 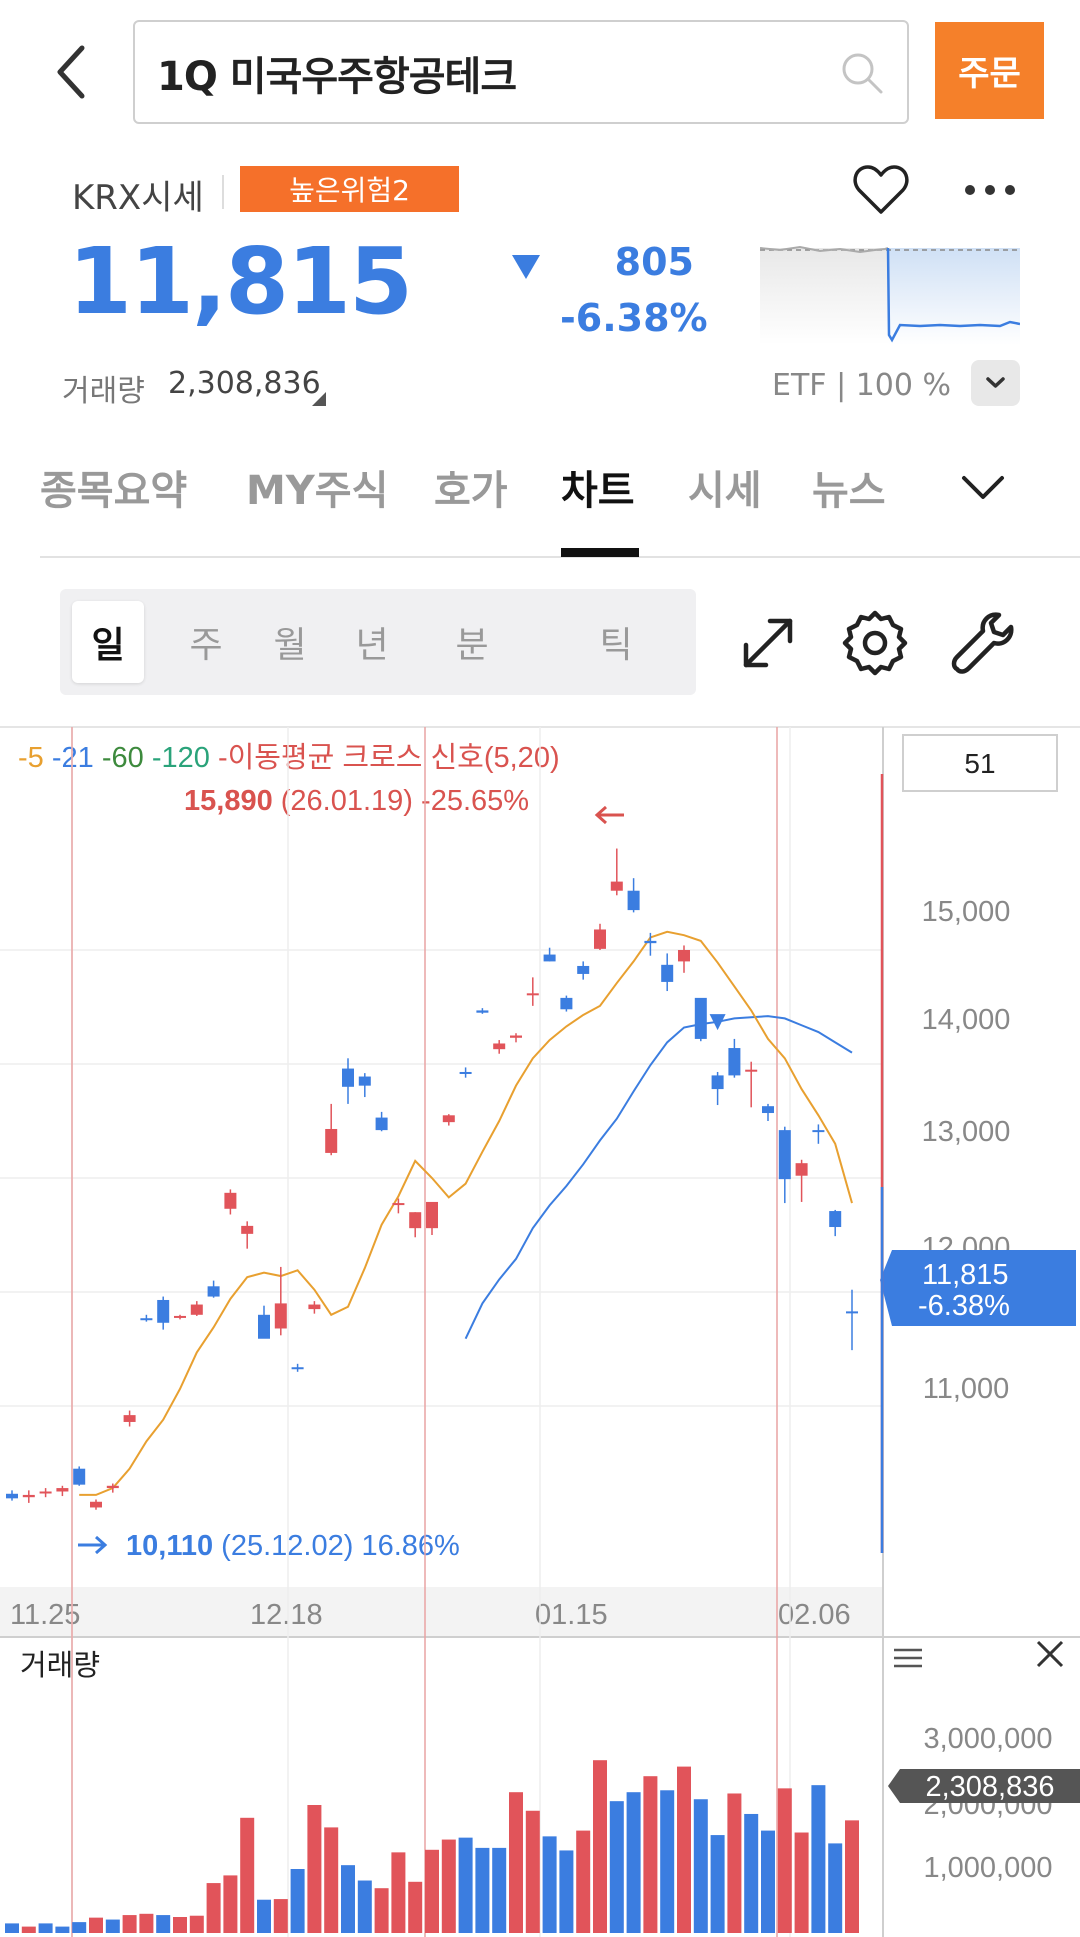 I want to click on tab-summary: 종목요약, so click(x=113, y=487).